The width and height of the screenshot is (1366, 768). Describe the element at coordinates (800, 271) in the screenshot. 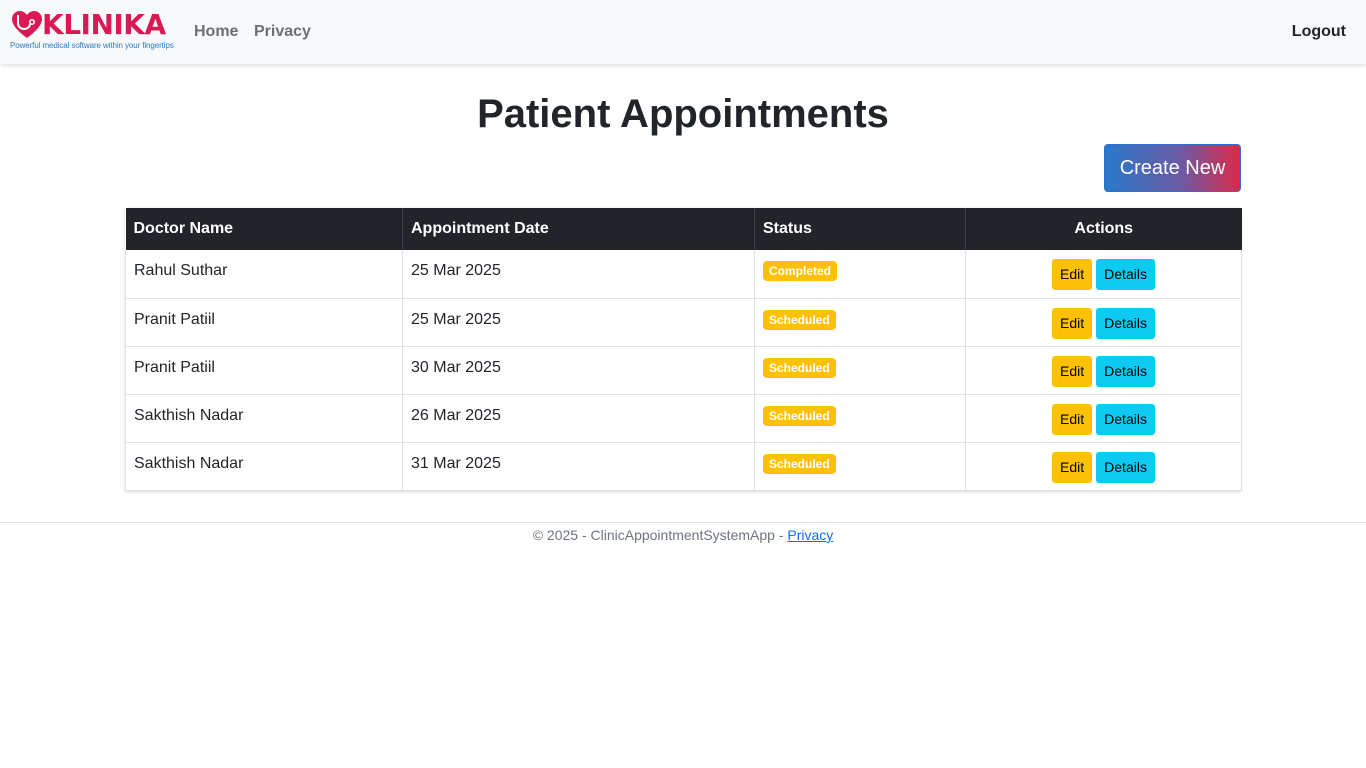

I see `status-badge: Completed` at that location.